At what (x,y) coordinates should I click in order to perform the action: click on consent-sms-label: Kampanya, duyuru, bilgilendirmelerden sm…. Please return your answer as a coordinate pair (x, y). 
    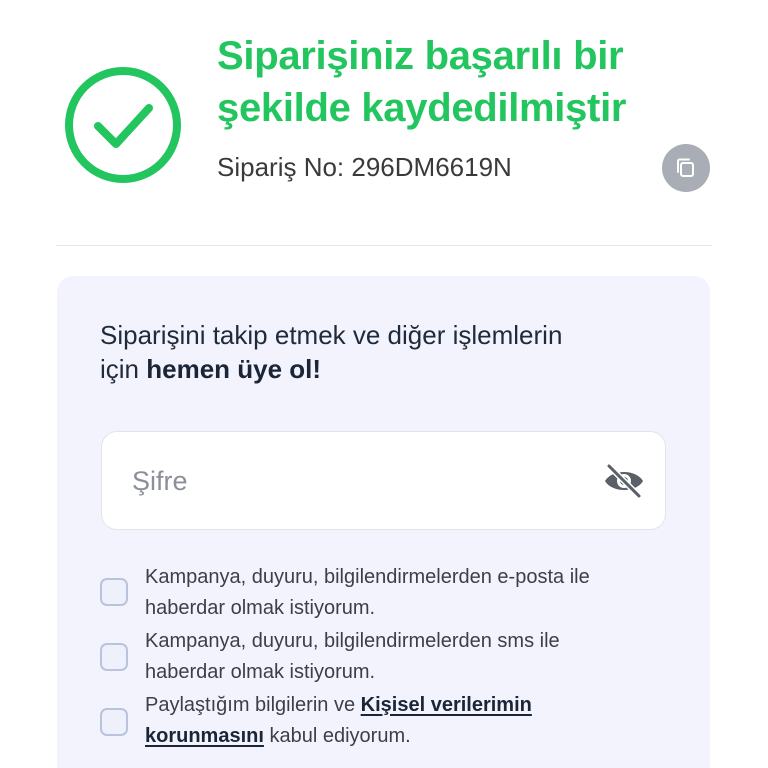
    Looking at the image, I should click on (415, 657).